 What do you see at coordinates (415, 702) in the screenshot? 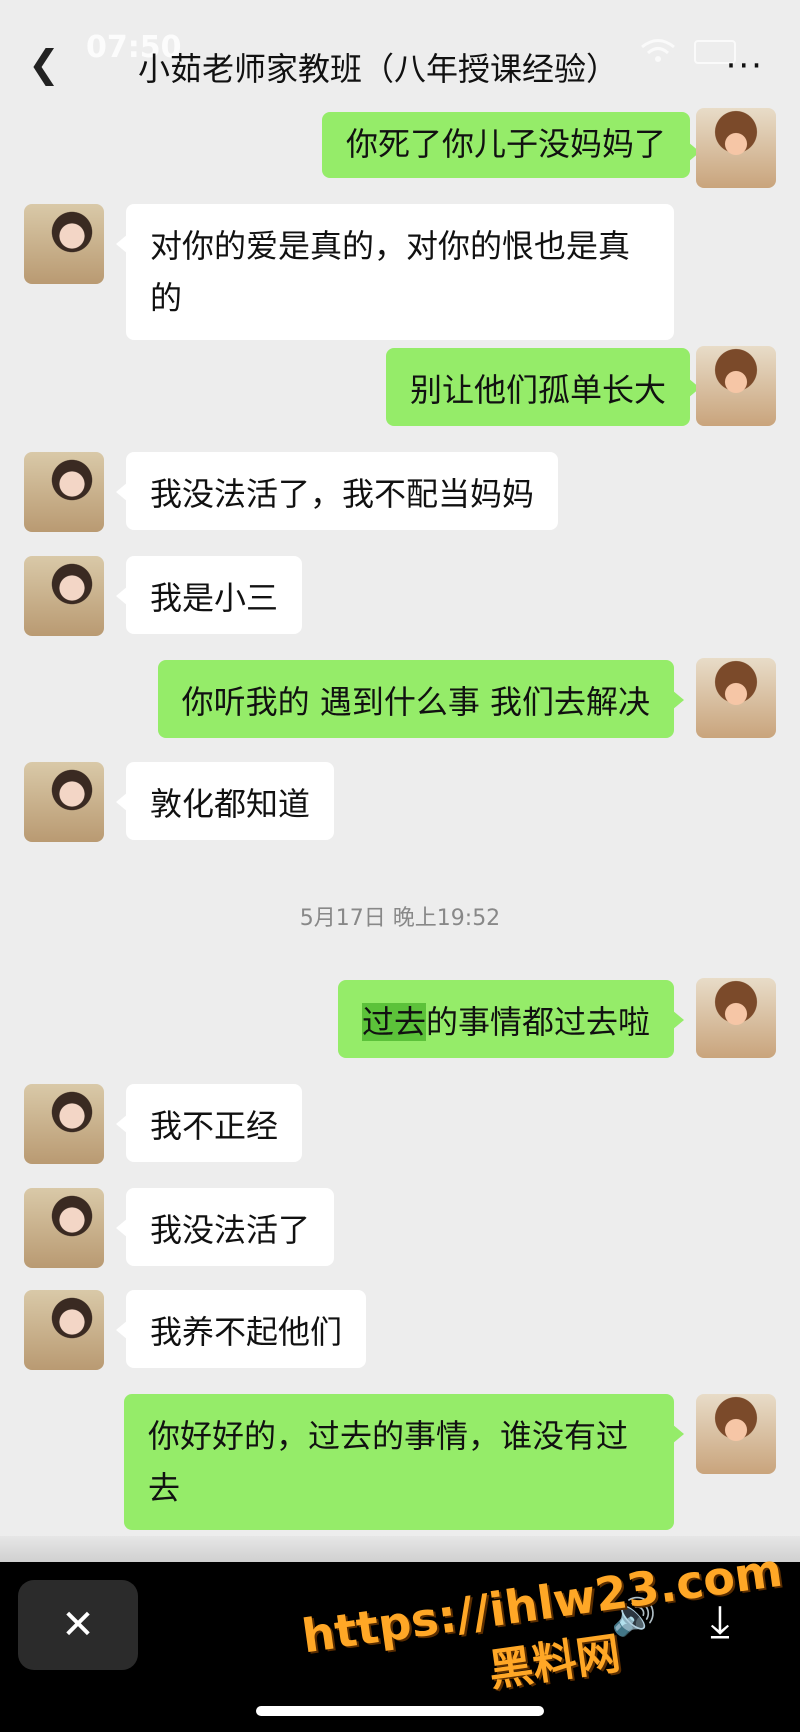
I see `message-text: 你听我的 遇到什么事 我们去解决` at bounding box center [415, 702].